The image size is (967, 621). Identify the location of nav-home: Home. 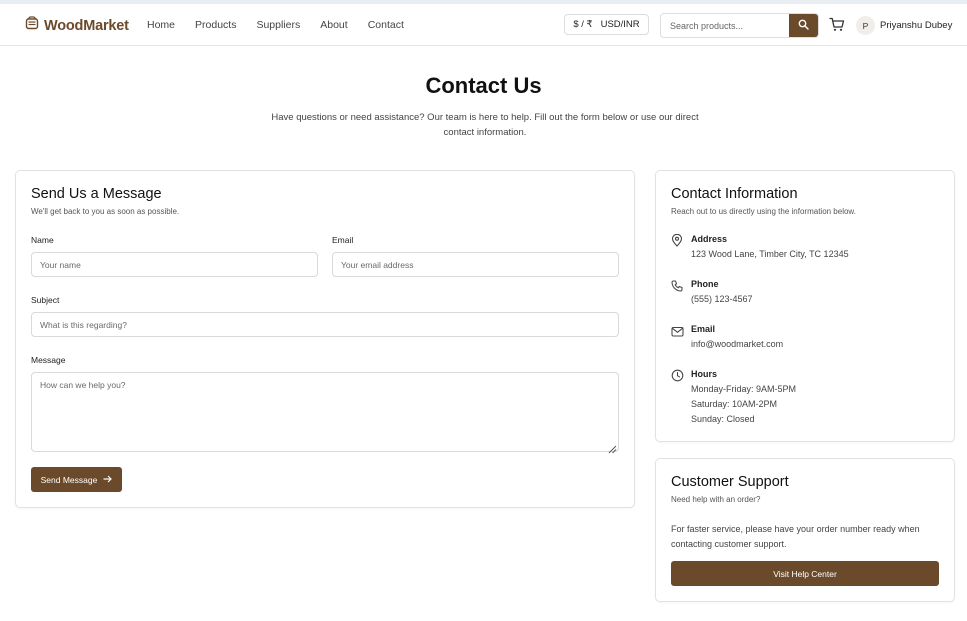
(161, 25).